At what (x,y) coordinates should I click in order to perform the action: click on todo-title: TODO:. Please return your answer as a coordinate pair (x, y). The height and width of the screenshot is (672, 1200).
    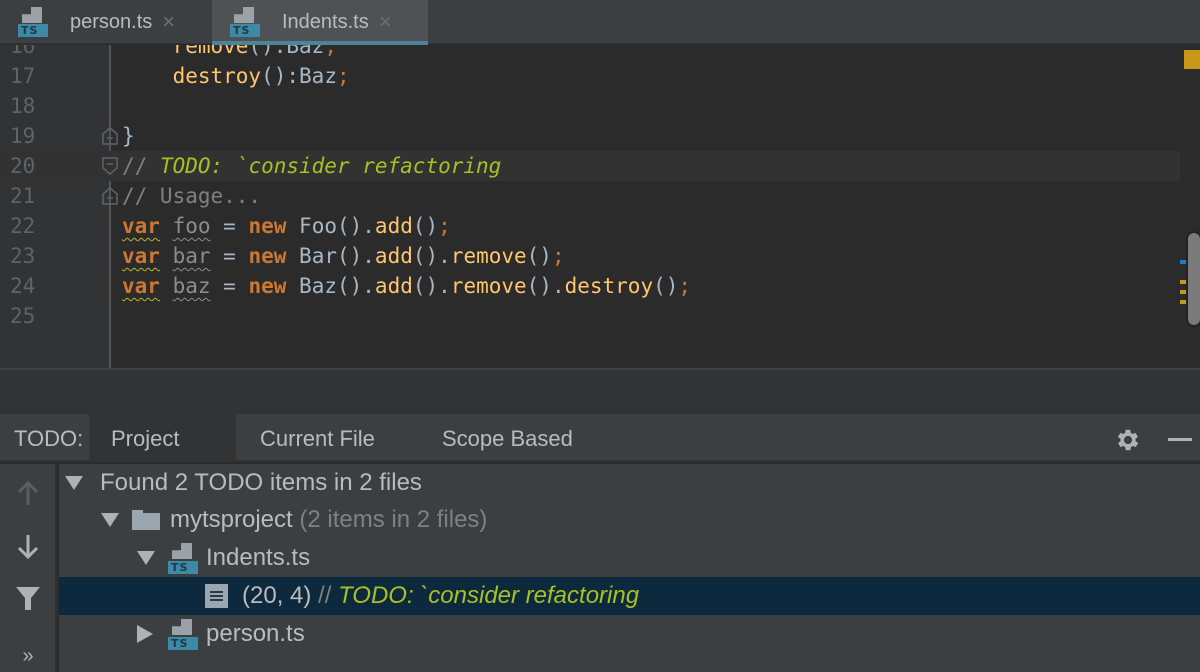
    Looking at the image, I should click on (49, 438).